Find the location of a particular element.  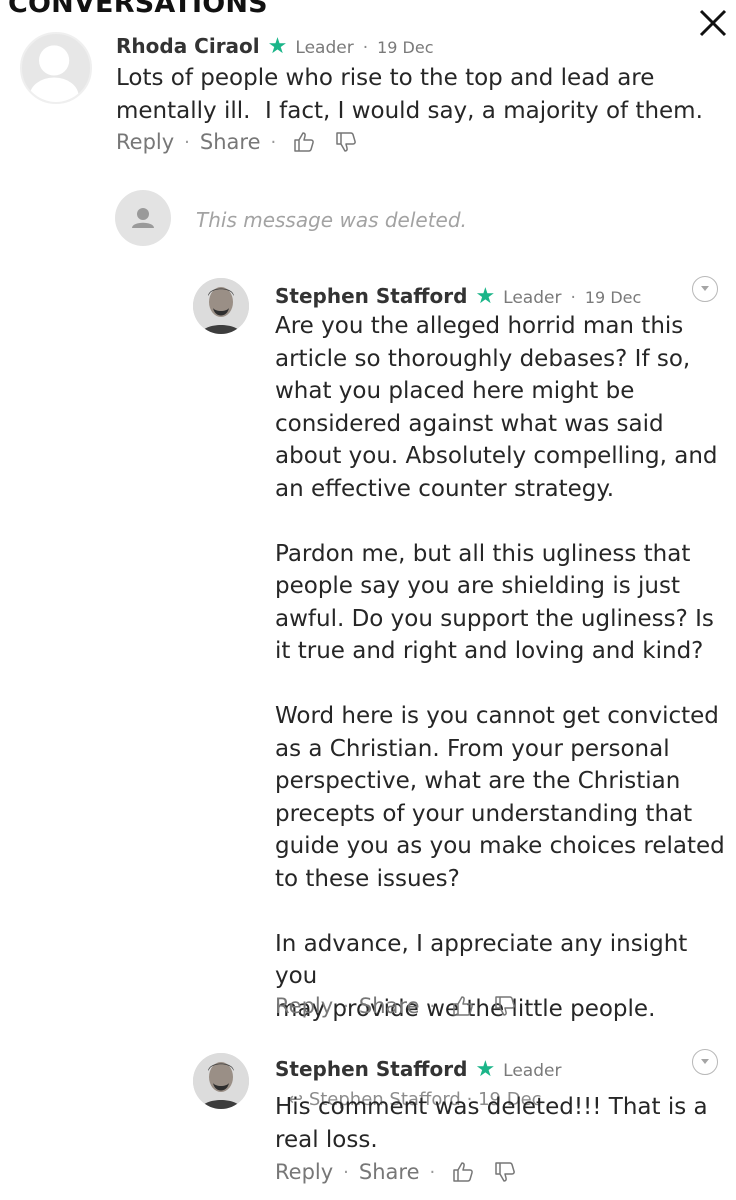

comment-header: Stephen Stafford ★ Leader is located at coordinates (418, 1069).